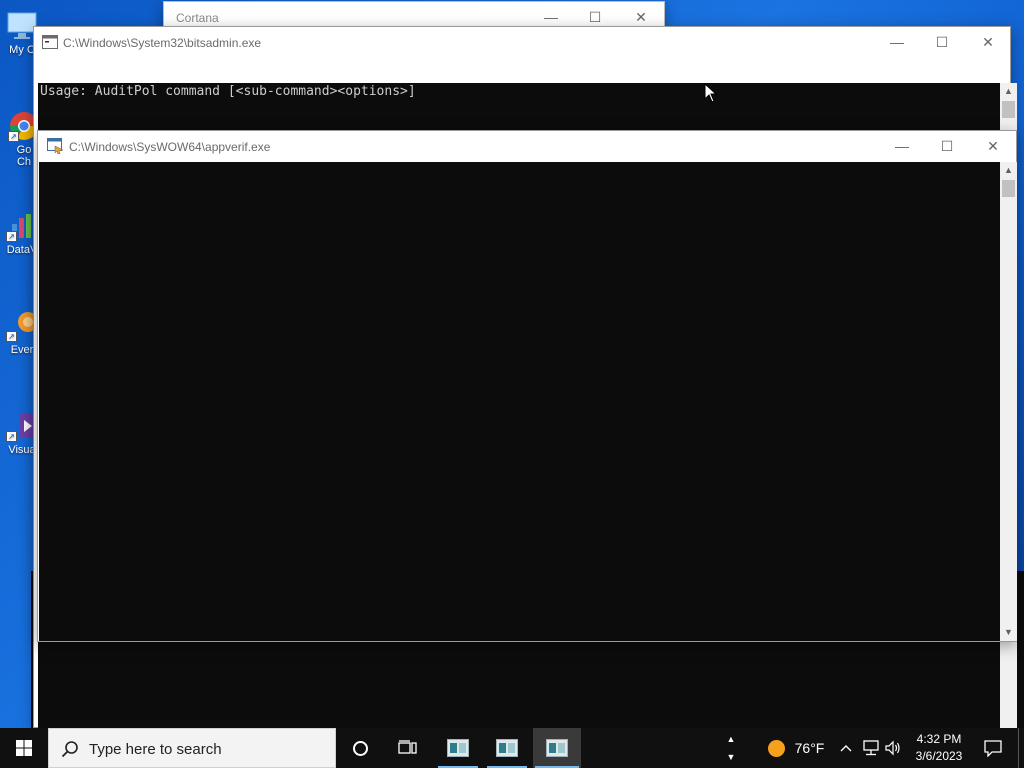 This screenshot has width=1024, height=768. Describe the element at coordinates (527, 146) in the screenshot. I see `appverif-titlebar: C:\Windows\SysWOW64\appverif.exe — ☐ ✕` at that location.